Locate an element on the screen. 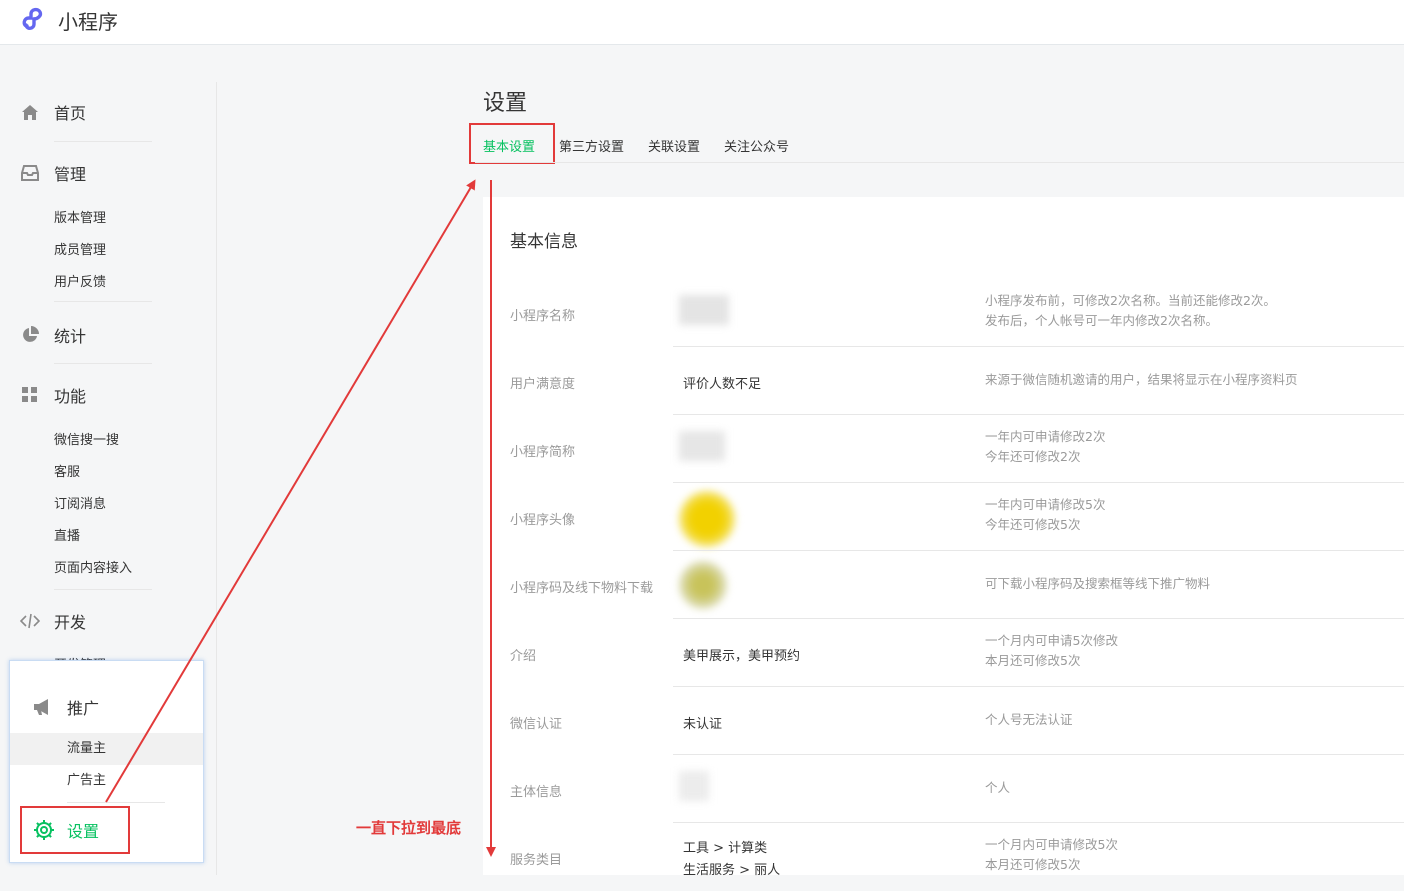  top-bar: 小程序 is located at coordinates (702, 22).